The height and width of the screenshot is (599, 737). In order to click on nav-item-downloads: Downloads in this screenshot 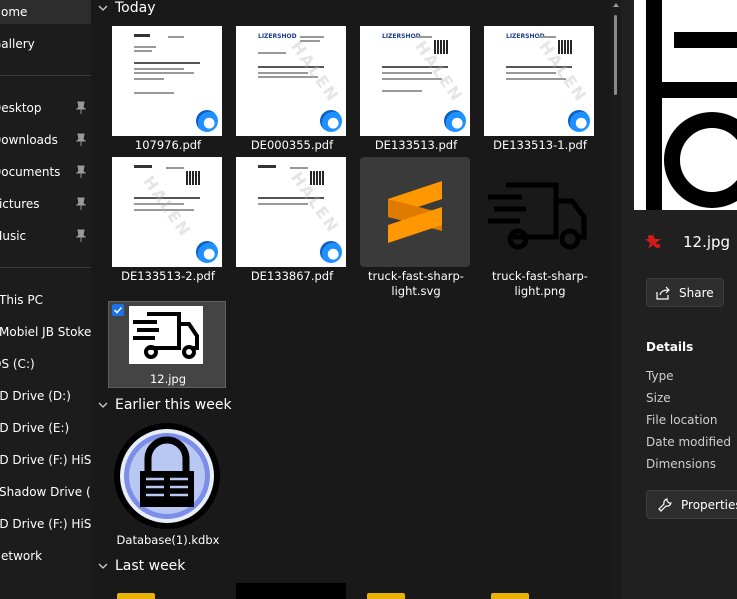, I will do `click(45, 140)`.